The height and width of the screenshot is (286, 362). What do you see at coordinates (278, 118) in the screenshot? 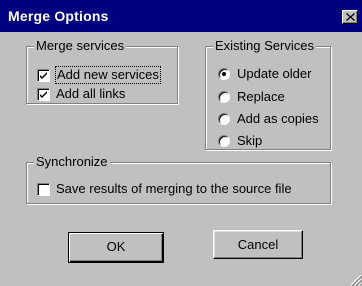
I see `radio-label: Add as copies` at bounding box center [278, 118].